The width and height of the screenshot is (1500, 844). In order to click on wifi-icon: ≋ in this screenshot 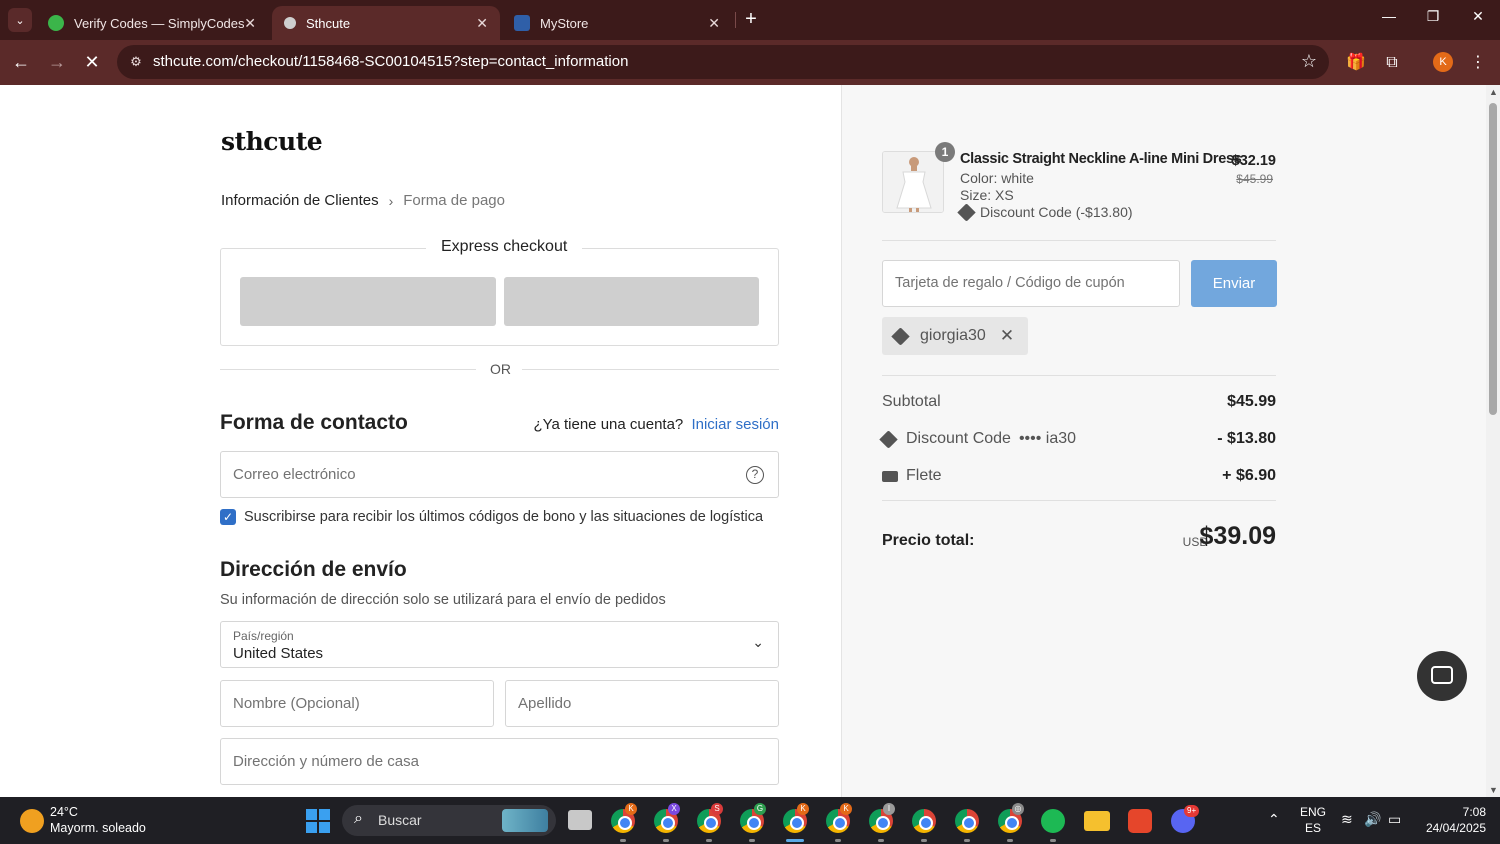, I will do `click(1347, 819)`.